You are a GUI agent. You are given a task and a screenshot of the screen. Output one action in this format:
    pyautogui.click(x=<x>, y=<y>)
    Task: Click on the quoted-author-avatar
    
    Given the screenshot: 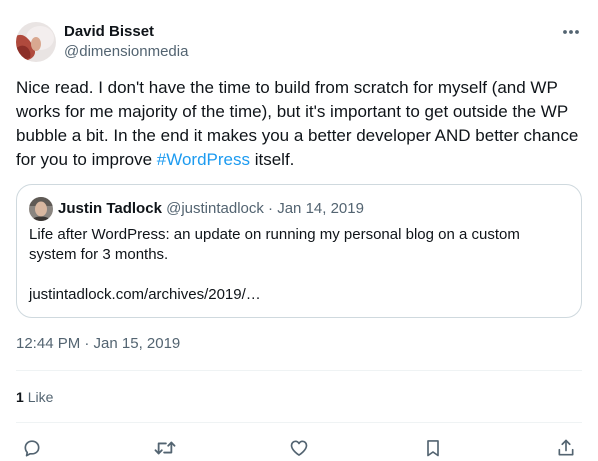 What is the action you would take?
    pyautogui.click(x=41, y=209)
    